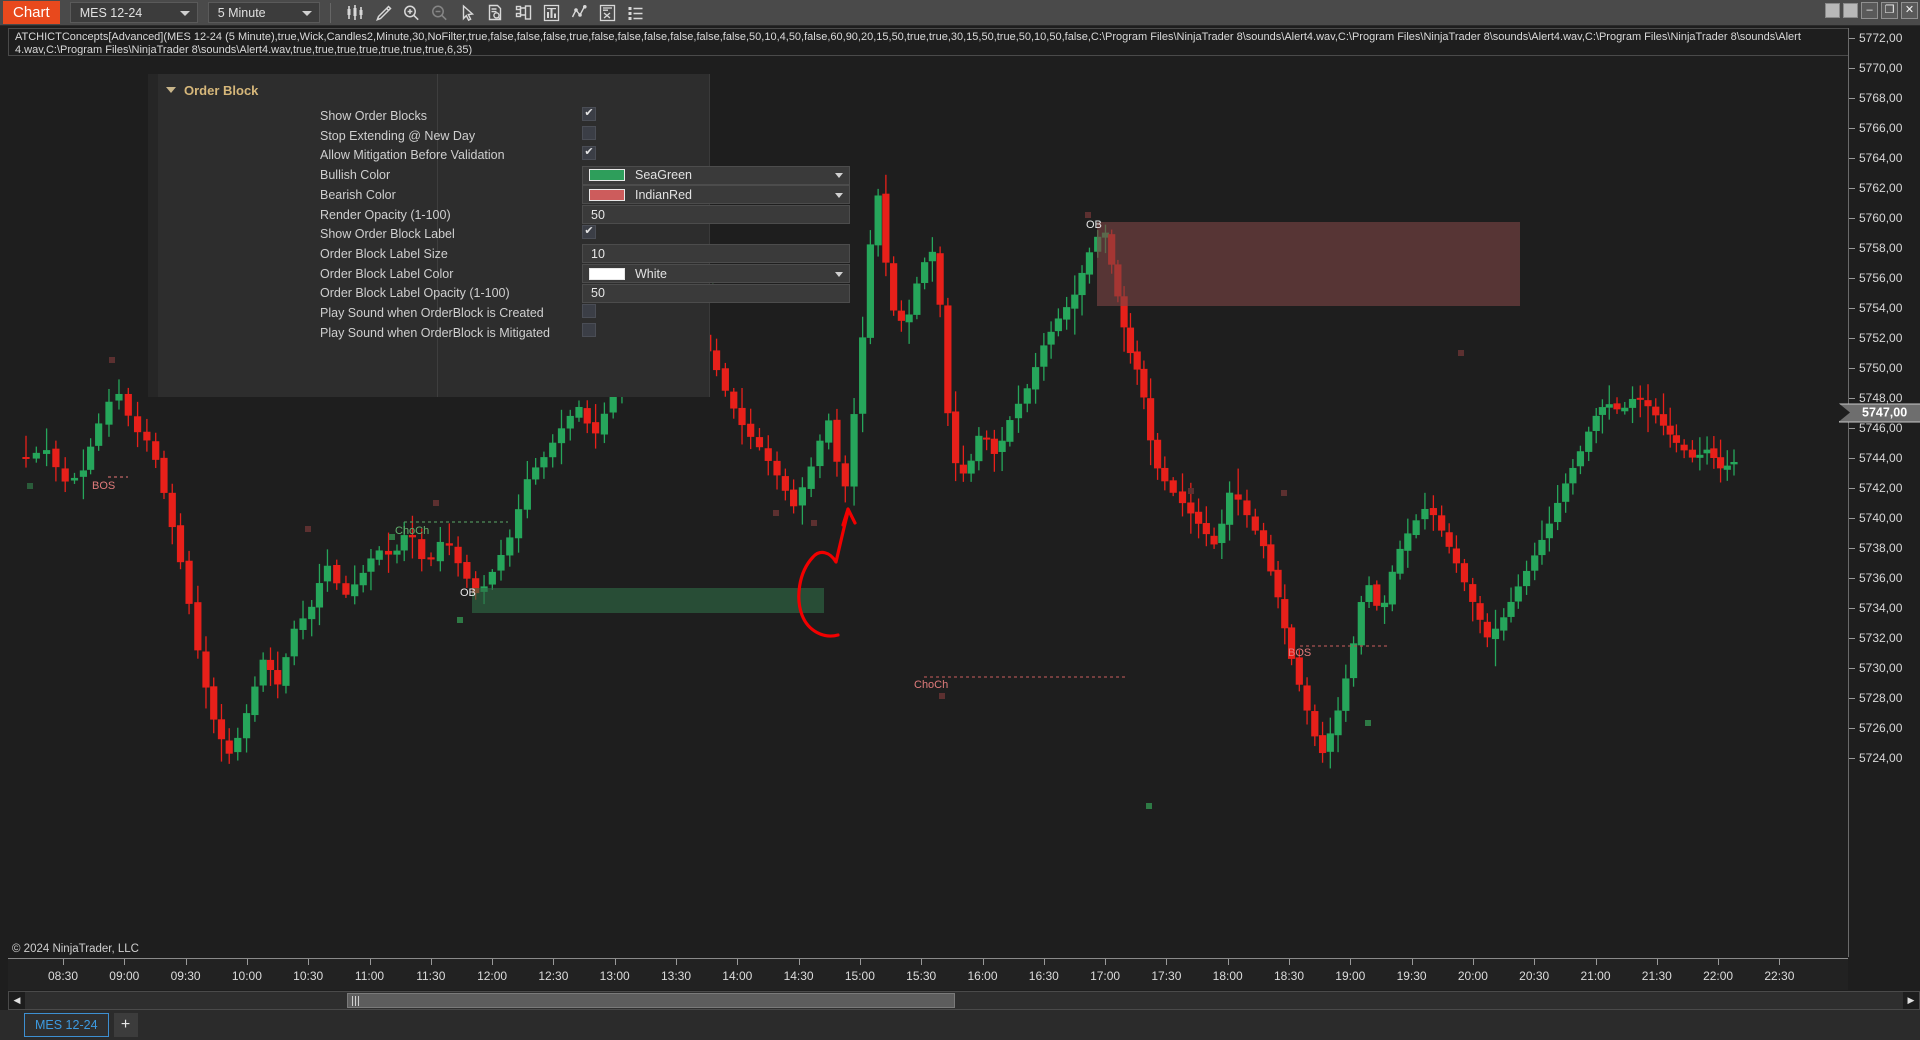 The height and width of the screenshot is (1040, 1920). I want to click on price-marker-arrow-icon, so click(1844, 412).